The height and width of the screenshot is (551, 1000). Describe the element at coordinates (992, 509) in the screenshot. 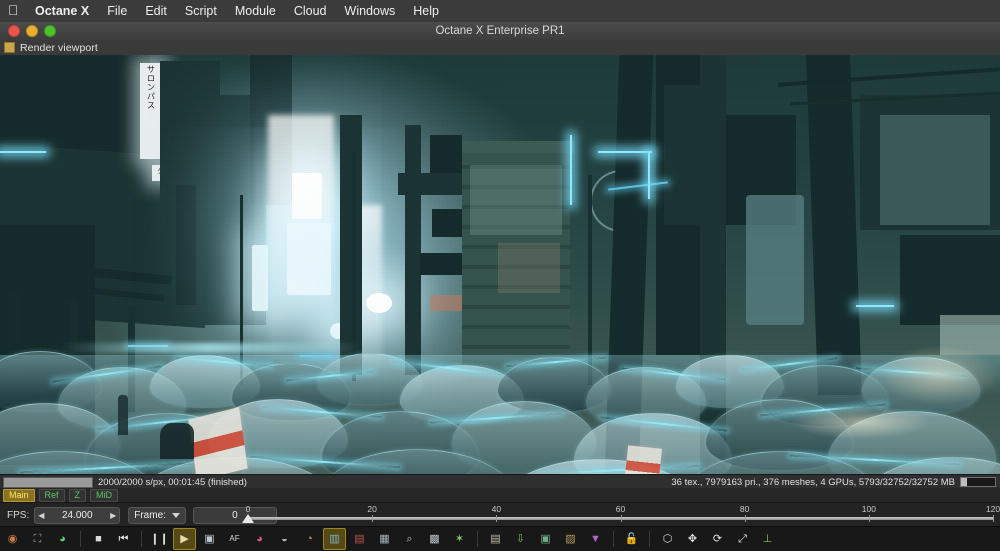

I see `timeline-tick-label: 120` at that location.